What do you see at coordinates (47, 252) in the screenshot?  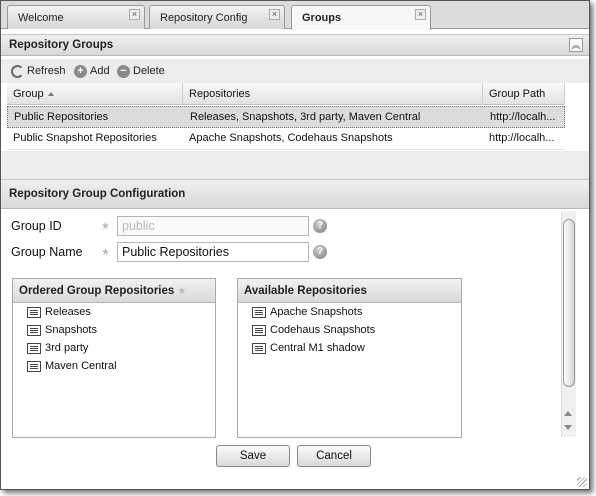 I see `group-name-label: Group Name` at bounding box center [47, 252].